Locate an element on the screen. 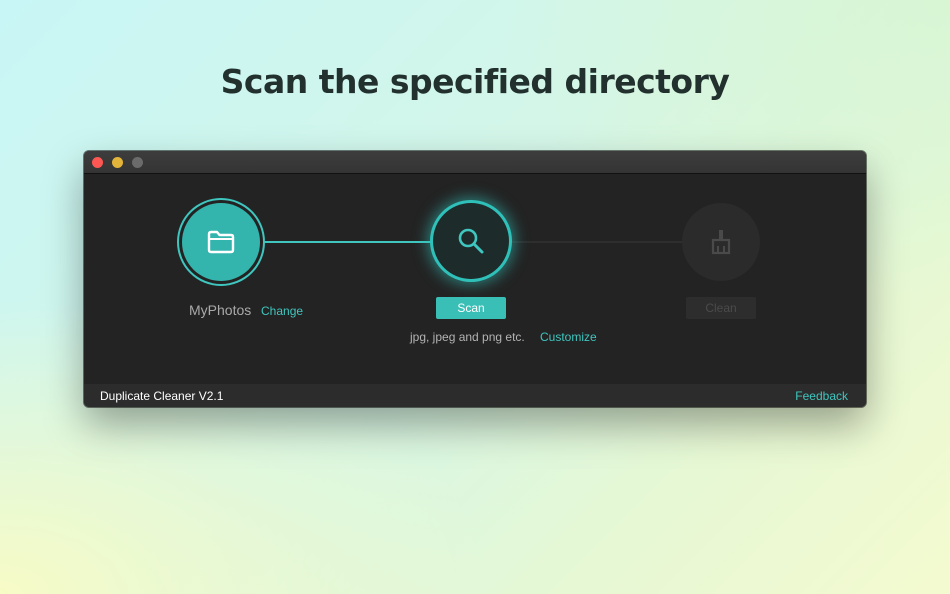  window-minimize-button is located at coordinates (117, 162).